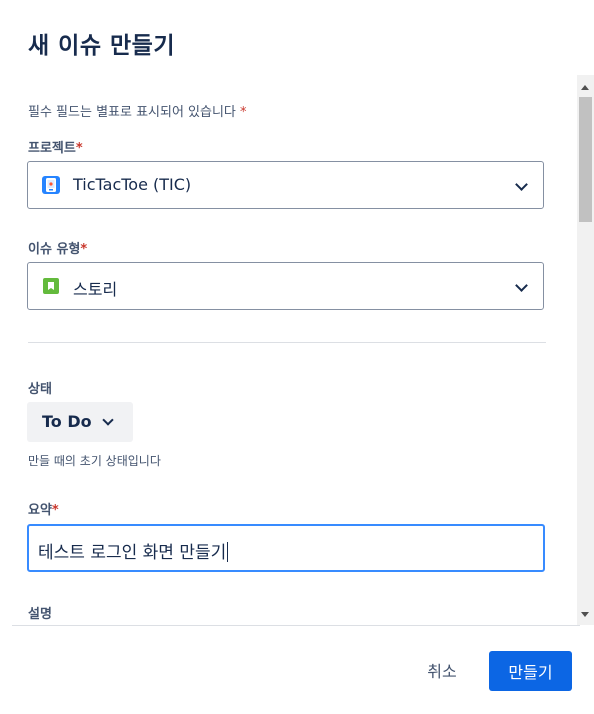 The height and width of the screenshot is (714, 594). I want to click on project-value: TicTacToe (TIC), so click(132, 184).